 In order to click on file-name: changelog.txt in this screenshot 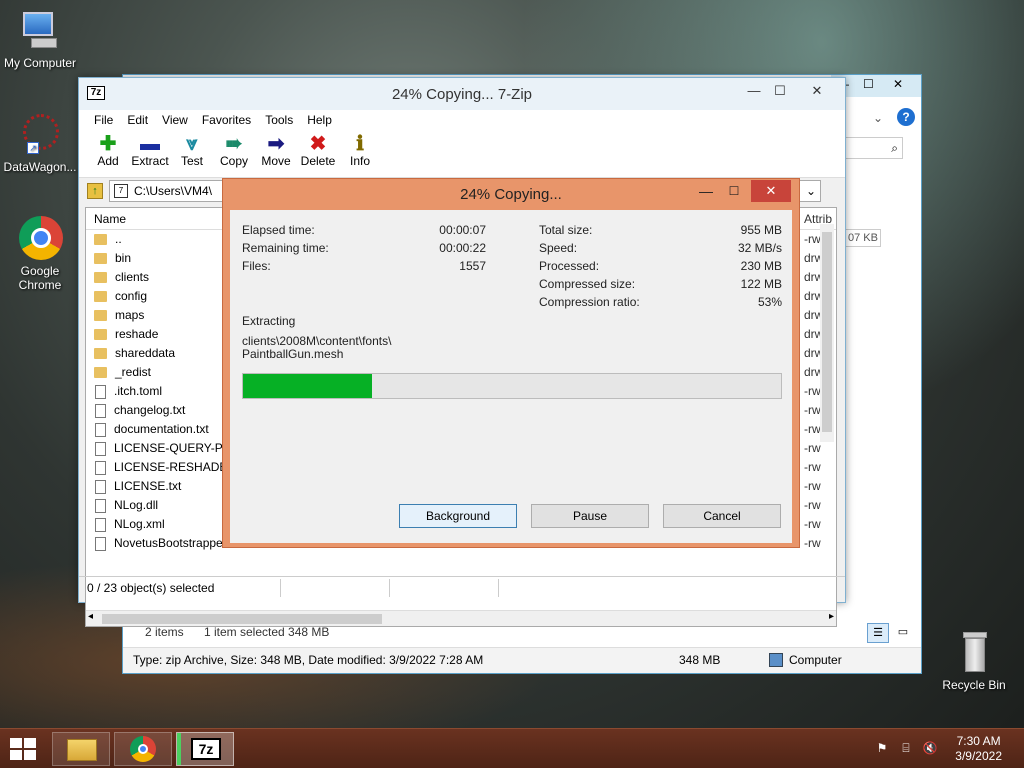, I will do `click(150, 410)`.